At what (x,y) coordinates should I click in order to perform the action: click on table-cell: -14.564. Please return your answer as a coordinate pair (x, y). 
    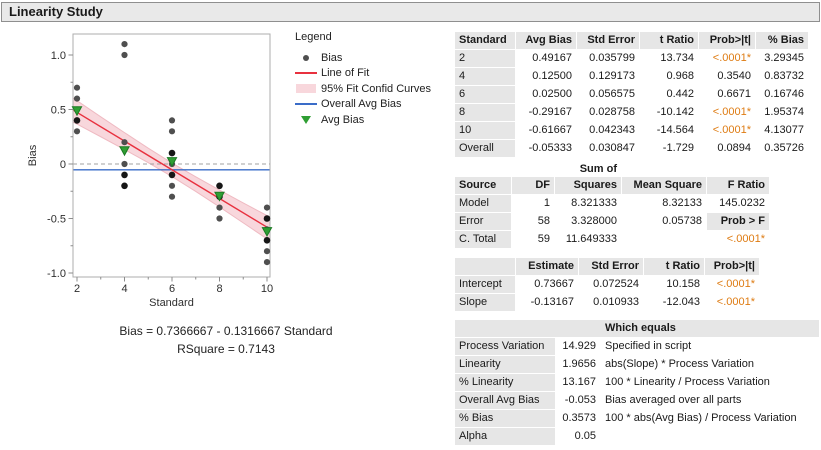
    Looking at the image, I should click on (675, 130).